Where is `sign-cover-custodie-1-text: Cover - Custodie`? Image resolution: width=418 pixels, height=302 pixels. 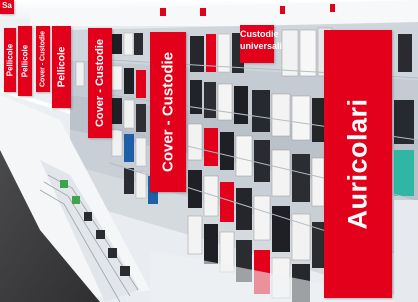
sign-cover-custodie-1-text: Cover - Custodie is located at coordinates (43, 59).